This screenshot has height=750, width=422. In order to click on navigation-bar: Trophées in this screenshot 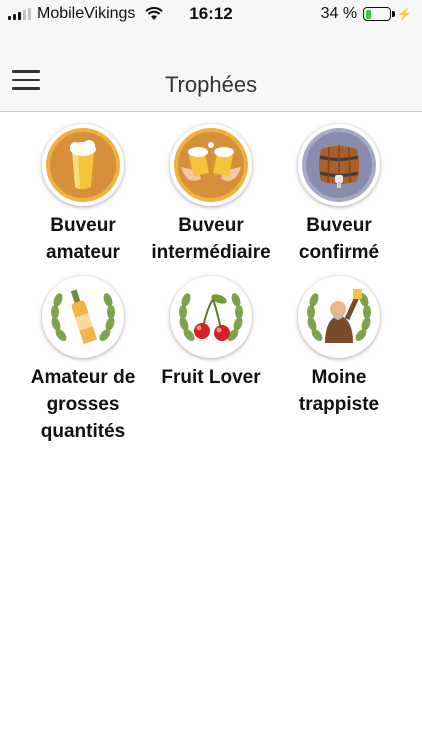, I will do `click(211, 70)`.